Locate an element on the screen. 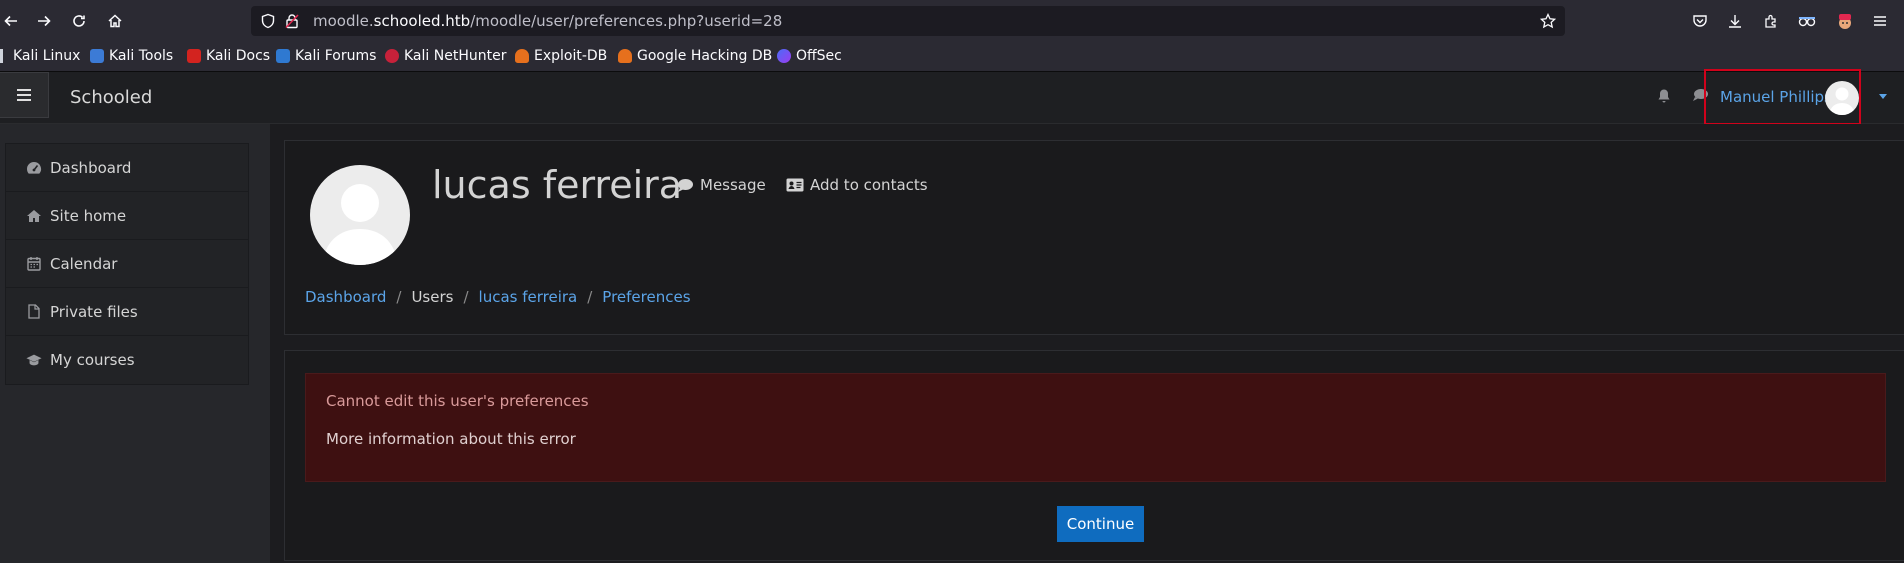 This screenshot has height=563, width=1904. sidebar-item-label: My courses is located at coordinates (92, 360).